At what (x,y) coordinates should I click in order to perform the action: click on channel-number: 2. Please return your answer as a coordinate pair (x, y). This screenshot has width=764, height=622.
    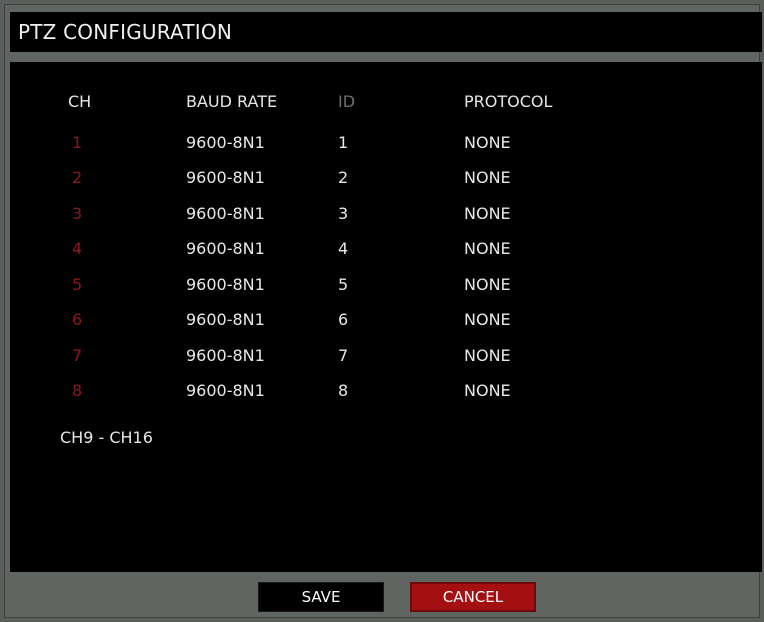
    Looking at the image, I should click on (77, 177).